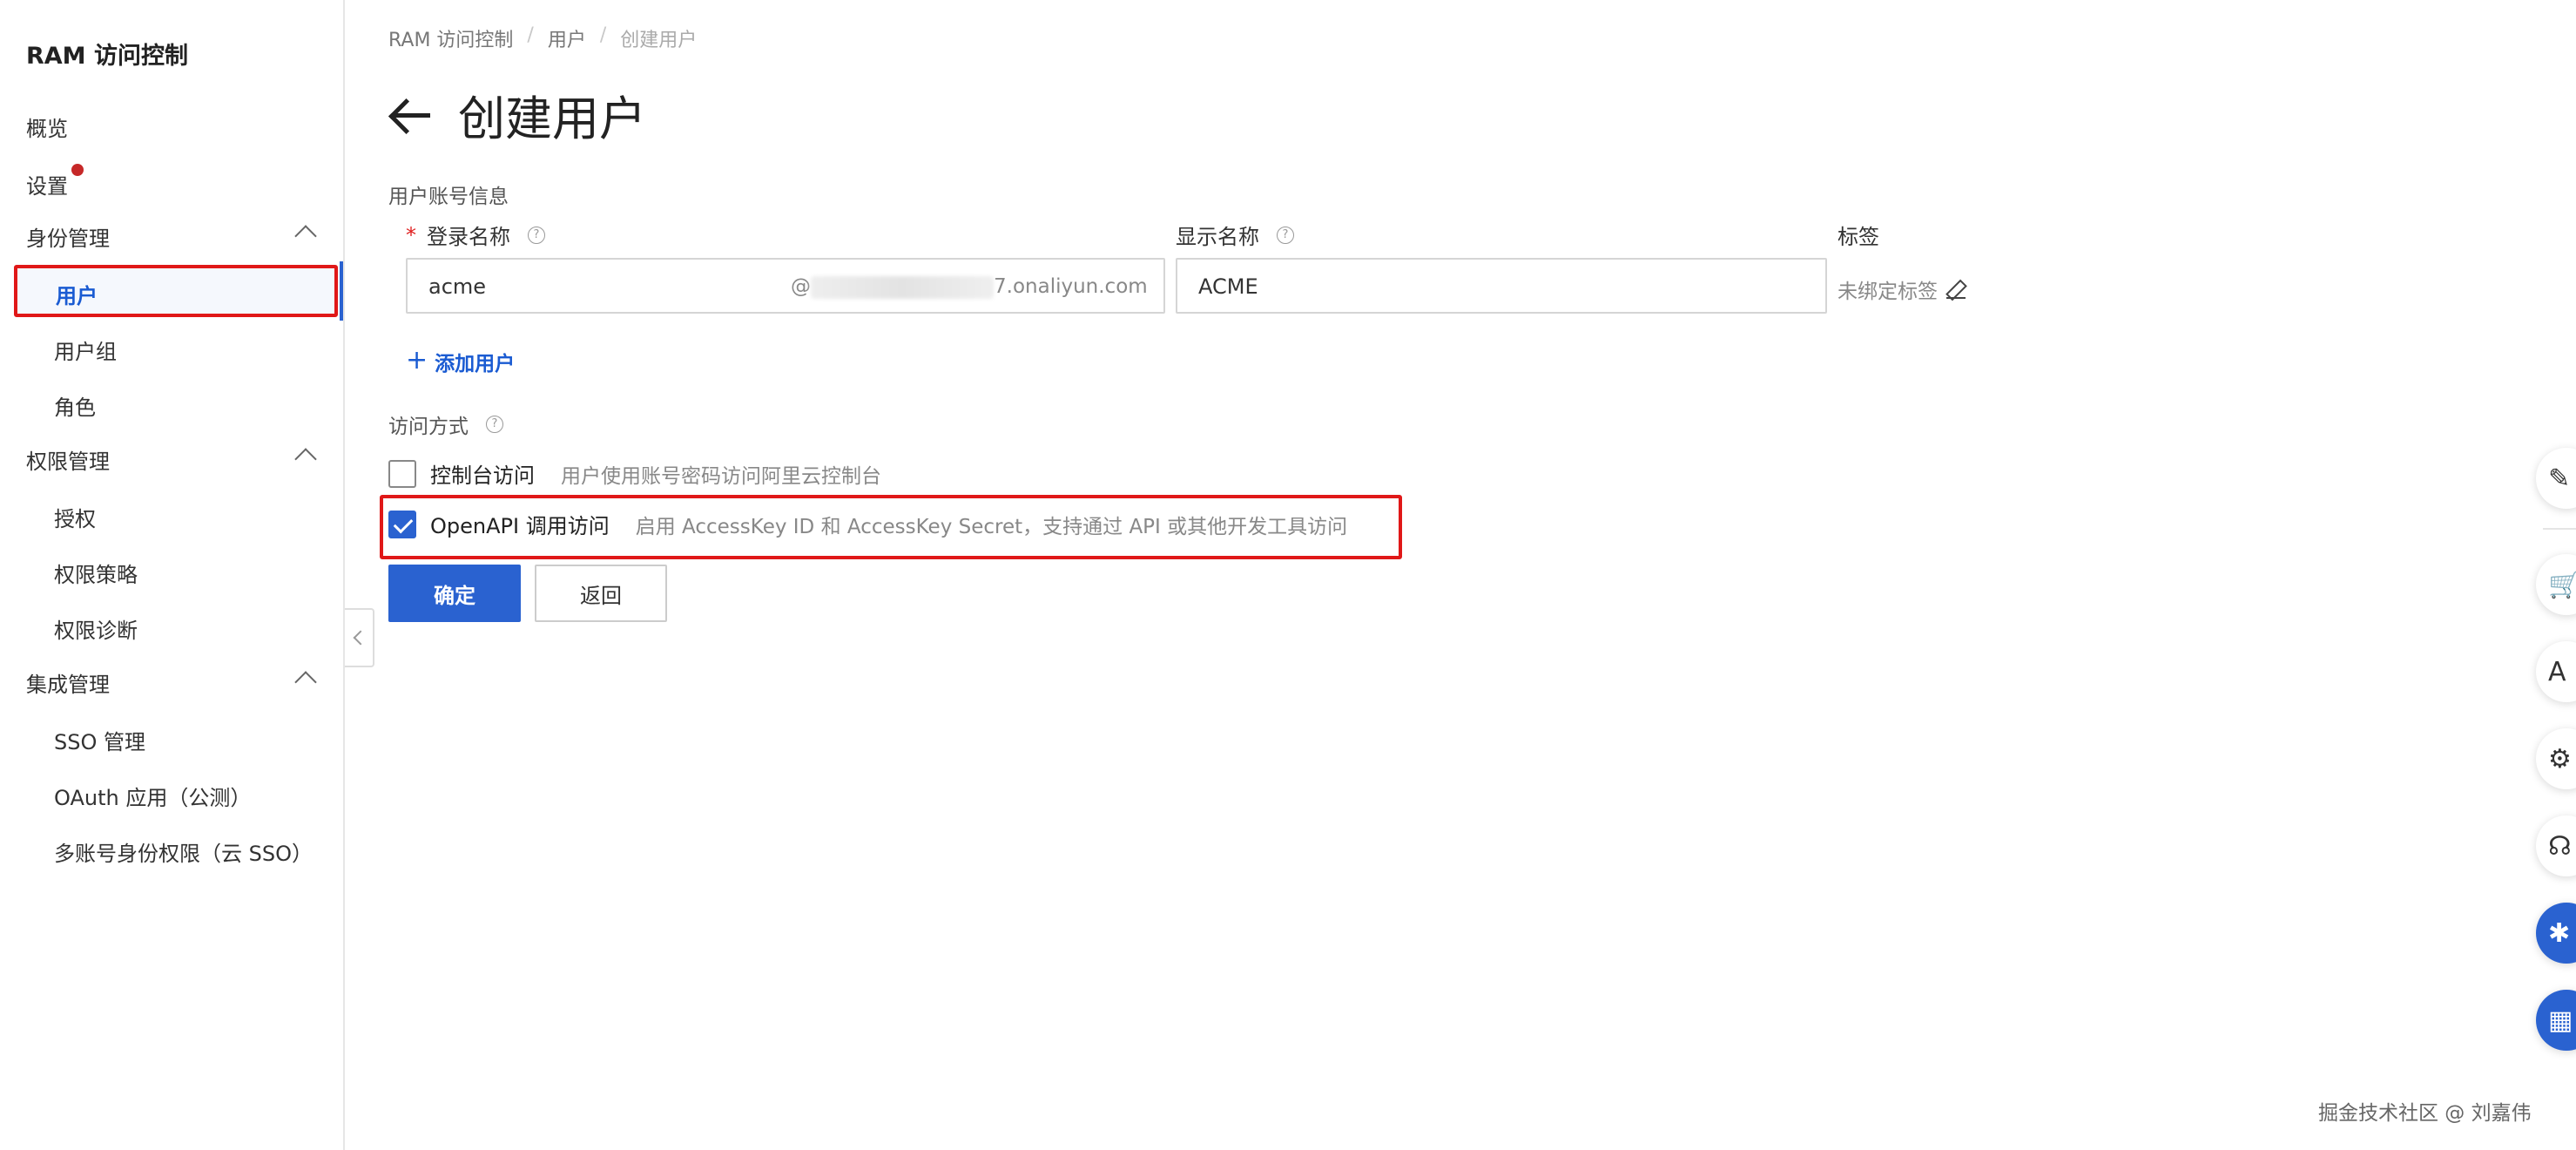 This screenshot has width=2576, height=1150. What do you see at coordinates (85, 350) in the screenshot?
I see `sidebar-item-user-groups: 用户组` at bounding box center [85, 350].